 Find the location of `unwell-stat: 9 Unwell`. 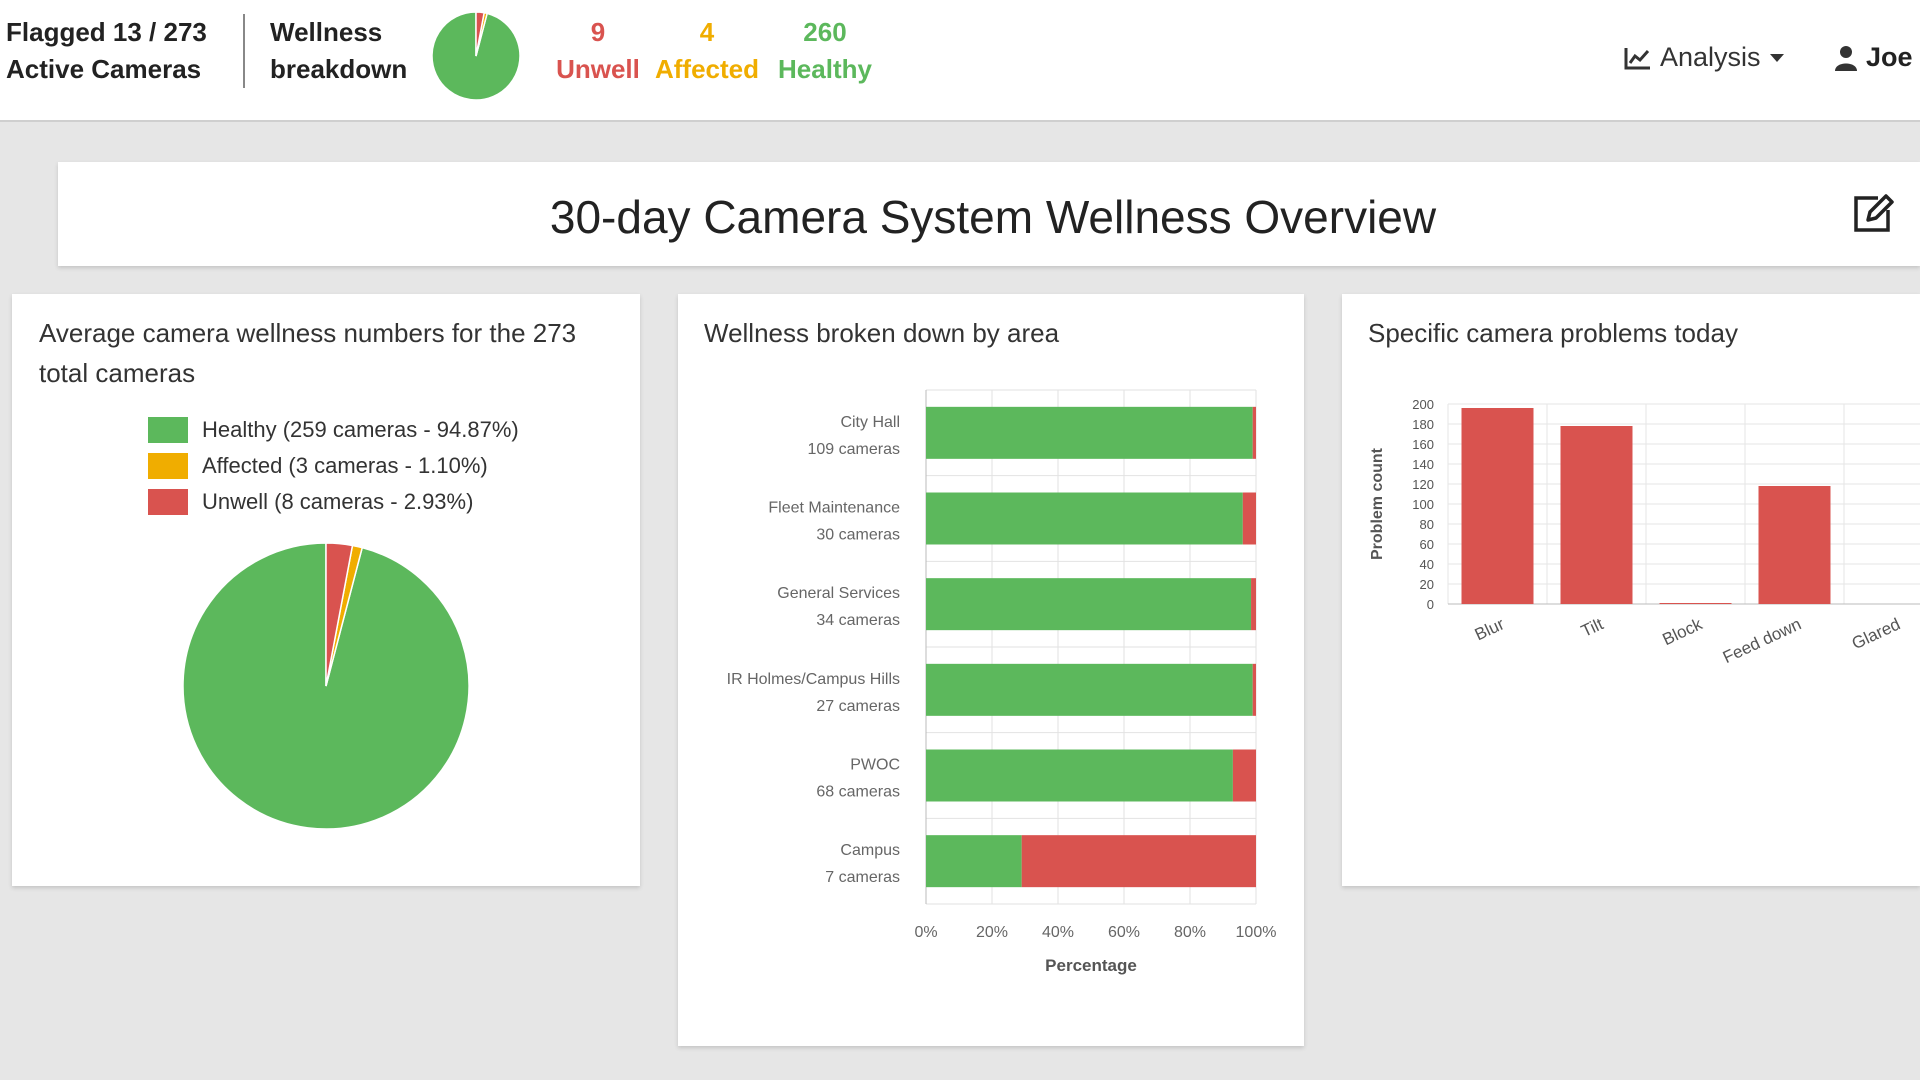

unwell-stat: 9 Unwell is located at coordinates (598, 51).